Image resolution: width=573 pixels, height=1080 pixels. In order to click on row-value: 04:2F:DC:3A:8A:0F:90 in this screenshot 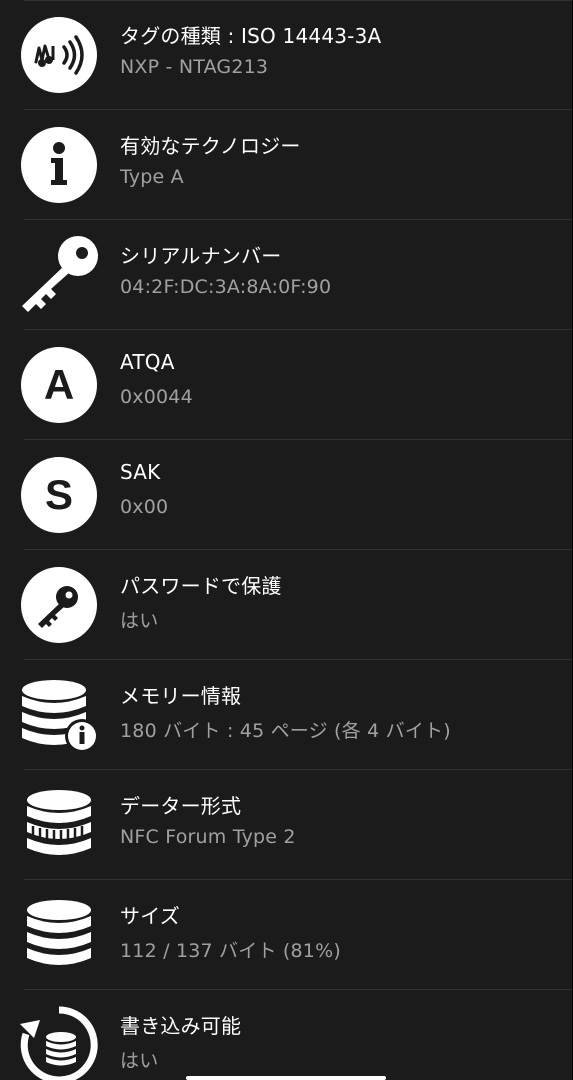, I will do `click(226, 287)`.